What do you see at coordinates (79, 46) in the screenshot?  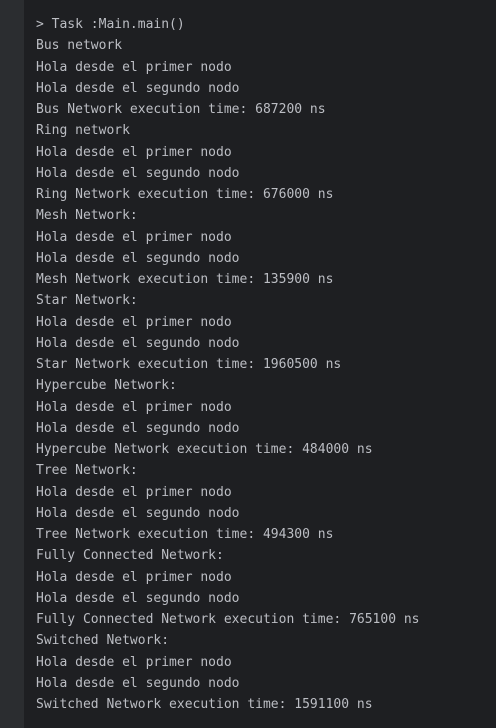 I see `console-line: Bus network` at bounding box center [79, 46].